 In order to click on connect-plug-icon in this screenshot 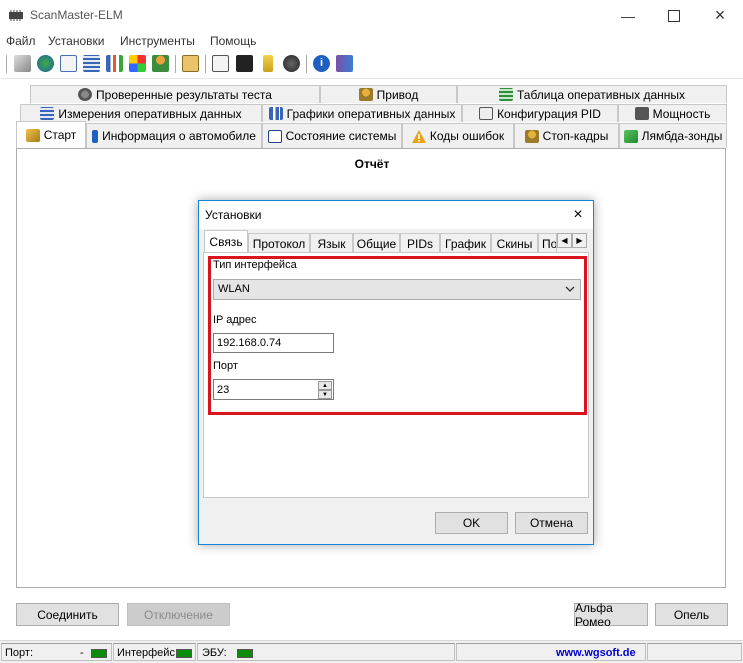, I will do `click(22, 63)`.